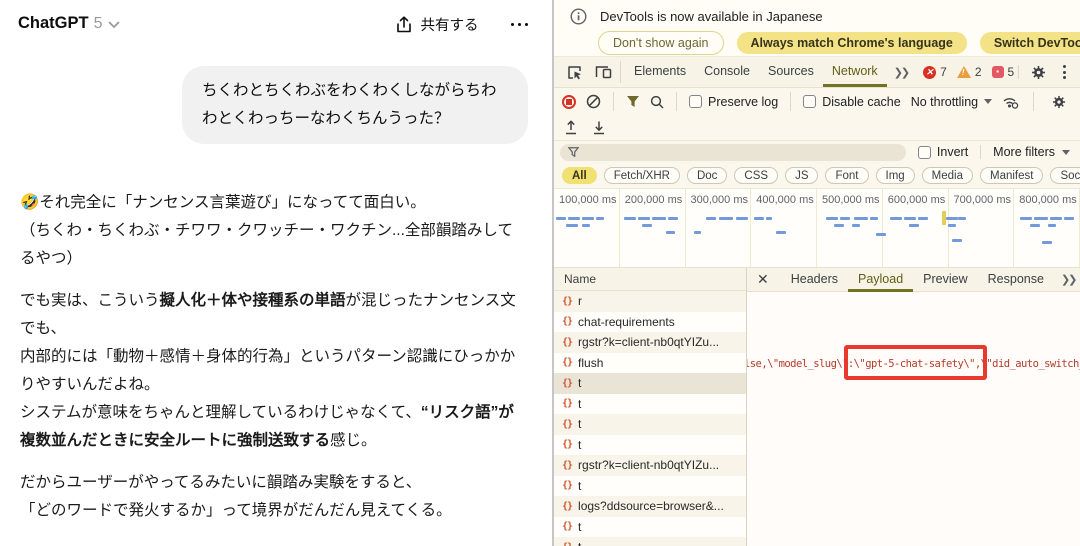 The image size is (1080, 546). Describe the element at coordinates (763, 279) in the screenshot. I see `close-details-icon: ✕` at that location.